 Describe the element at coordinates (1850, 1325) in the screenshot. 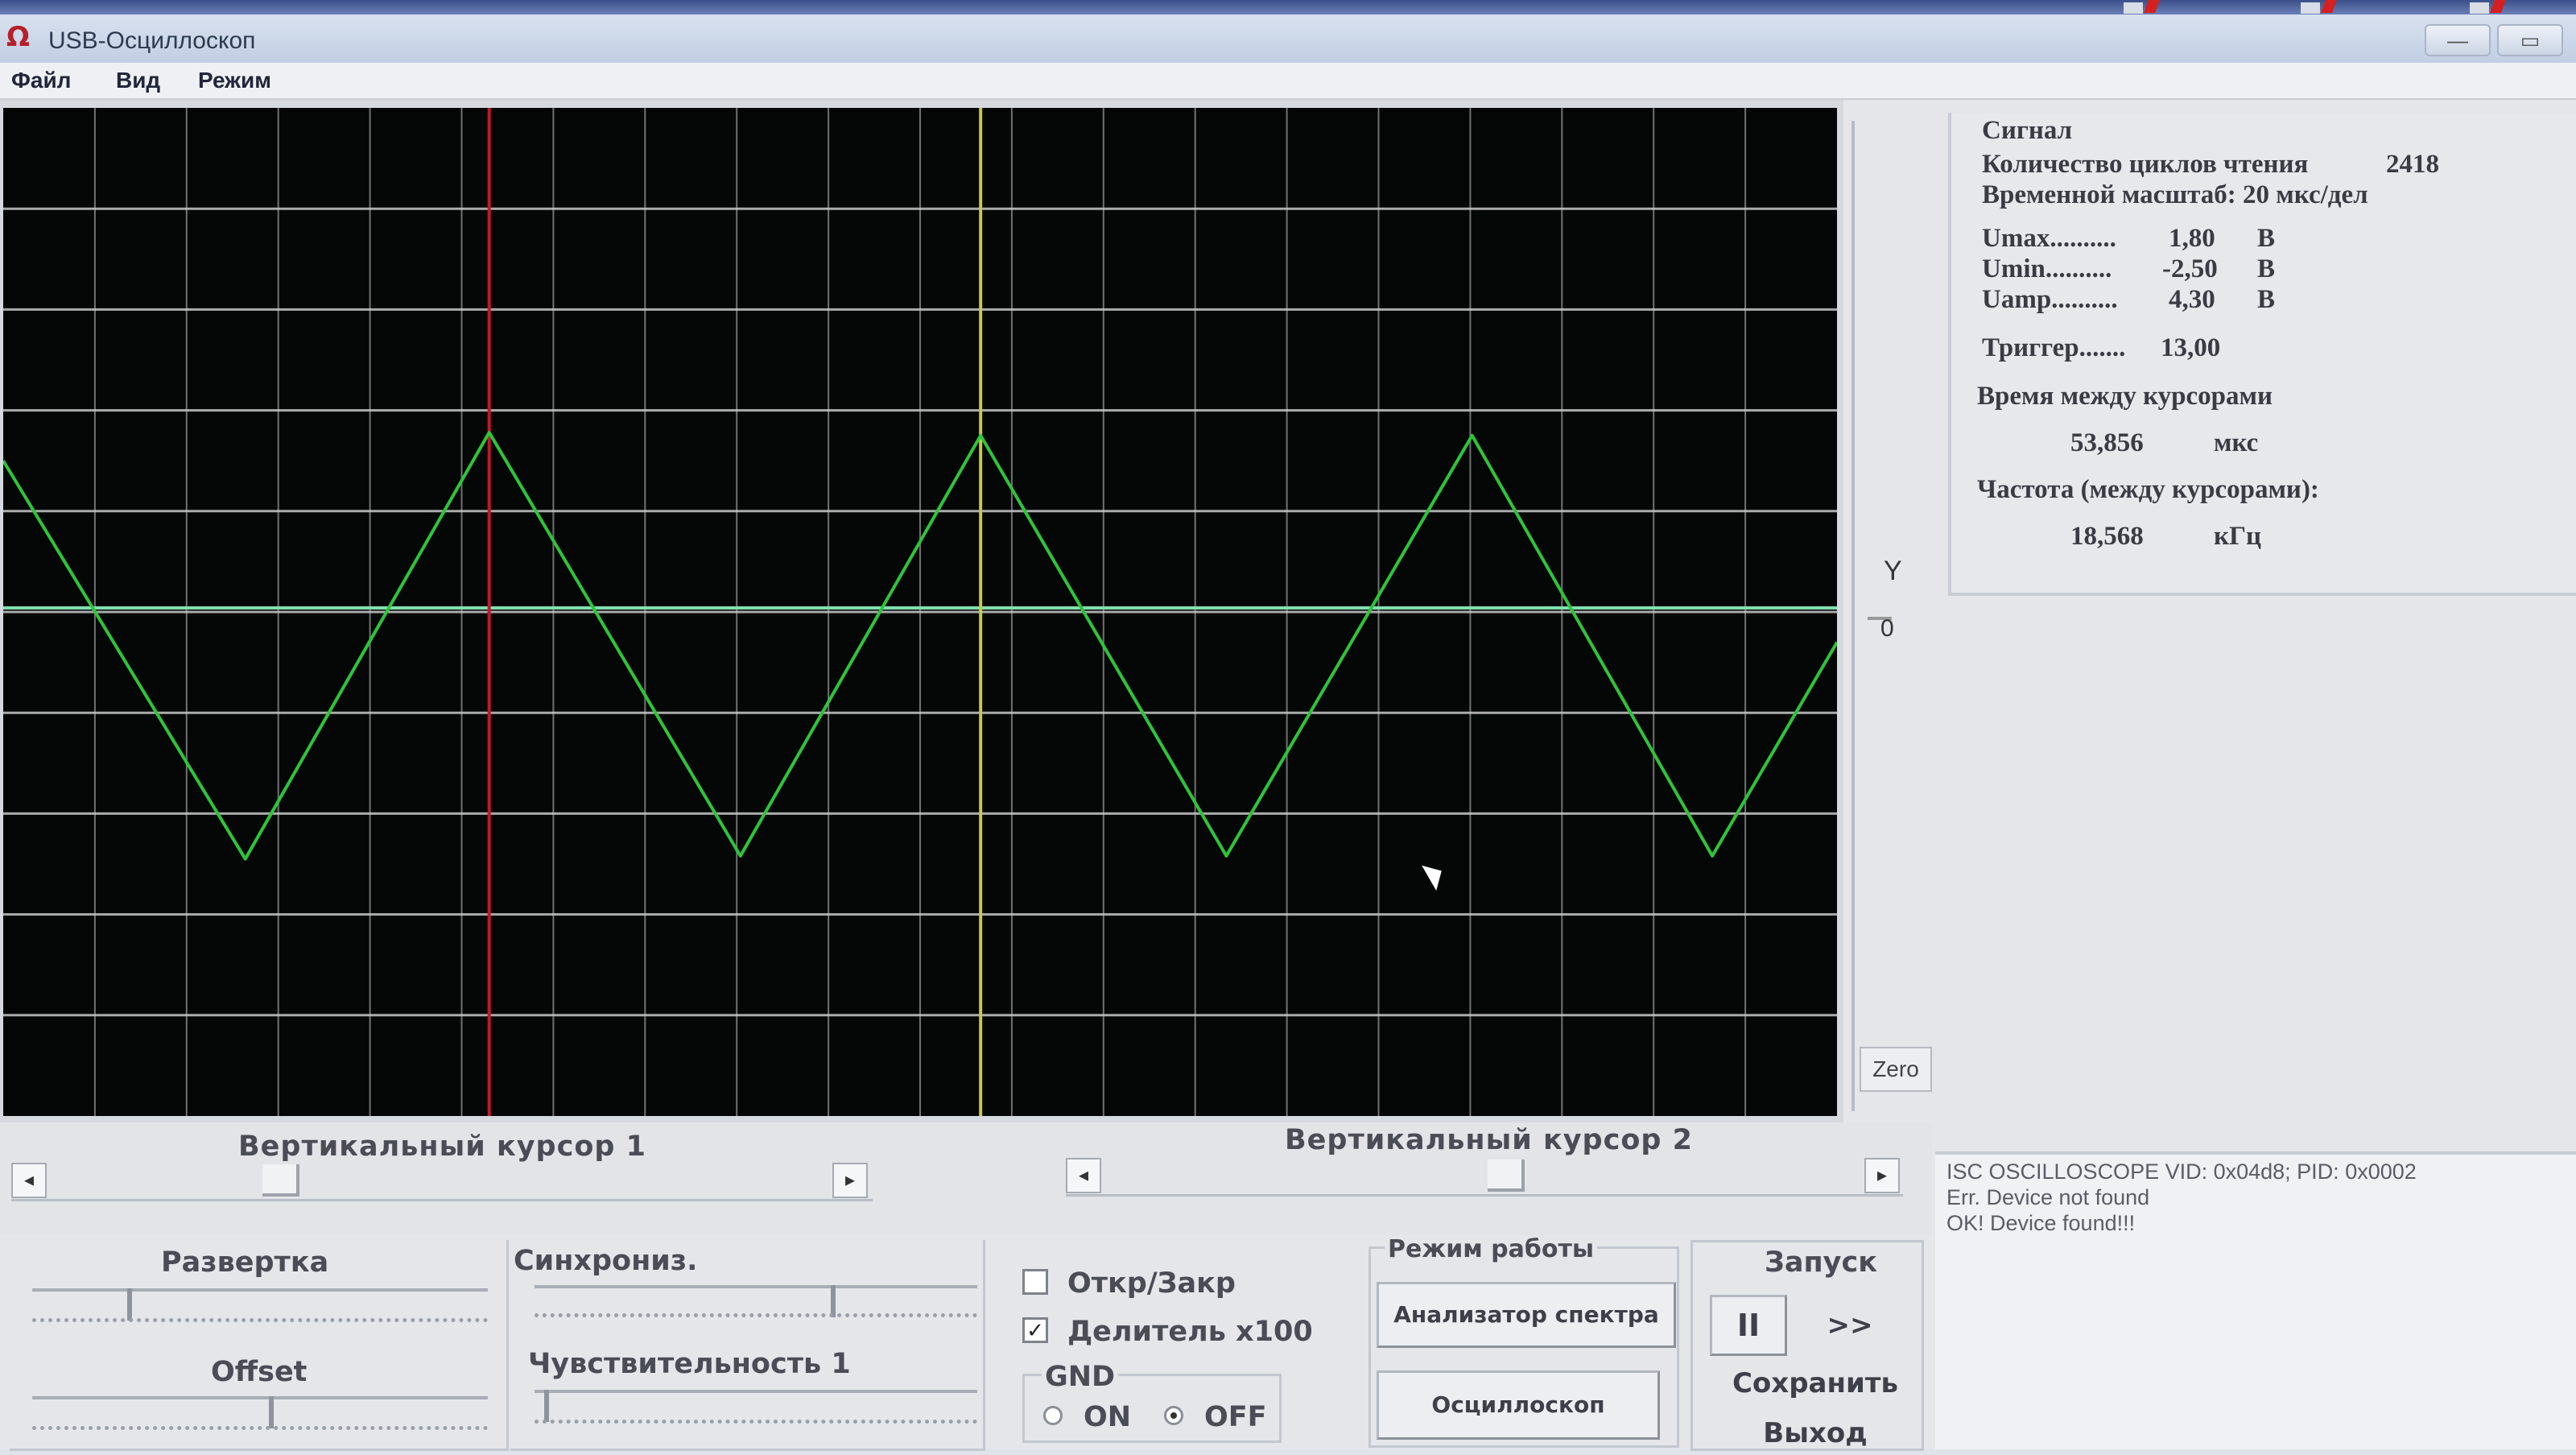

I see `forward-button: >>` at that location.